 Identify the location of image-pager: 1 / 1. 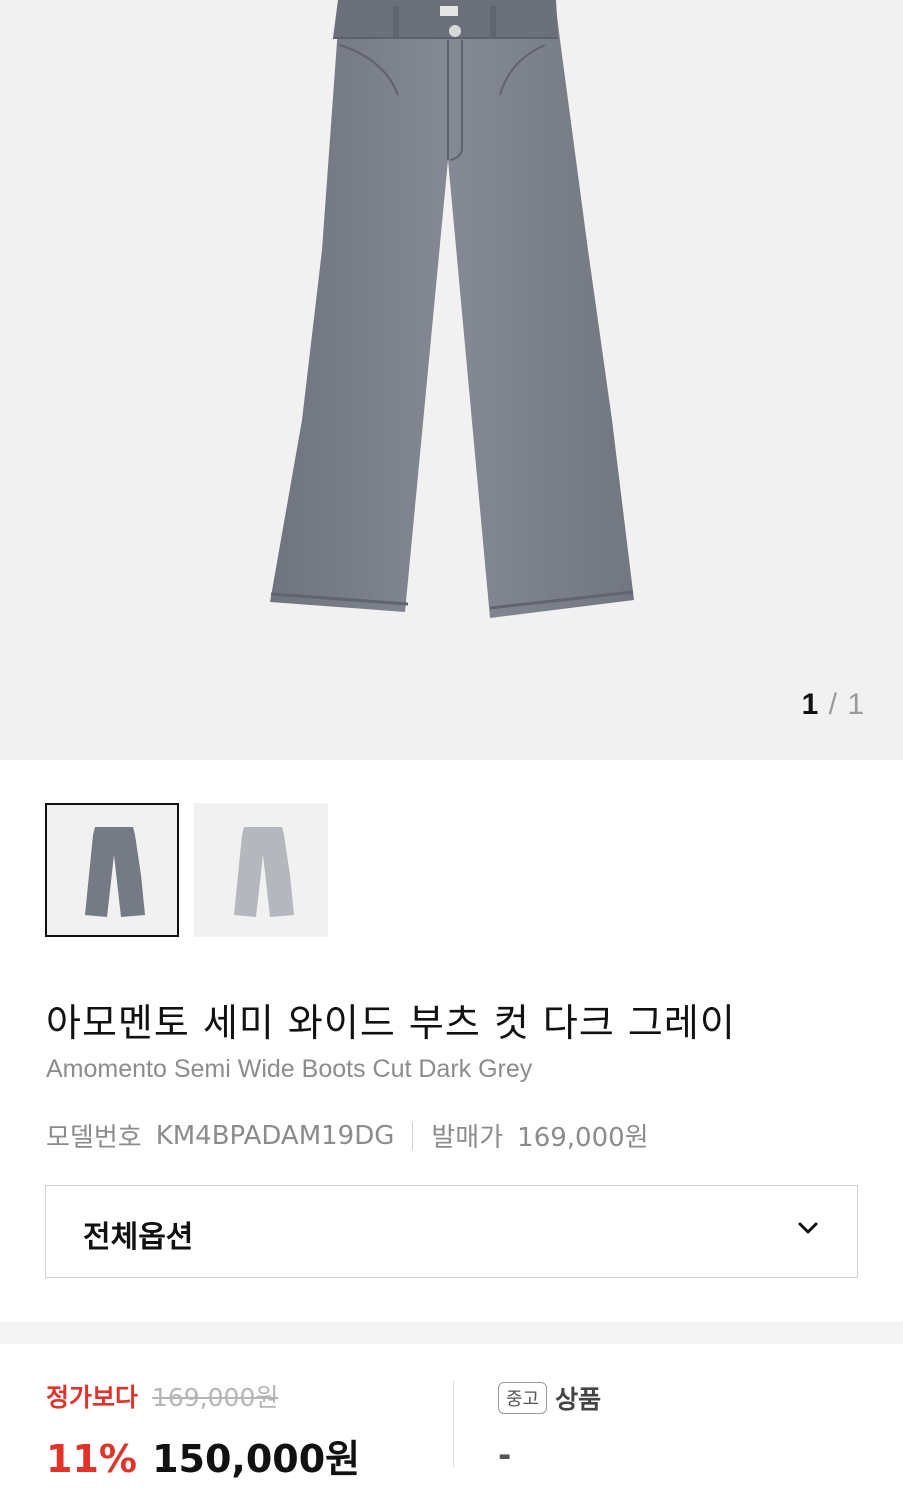
(833, 705).